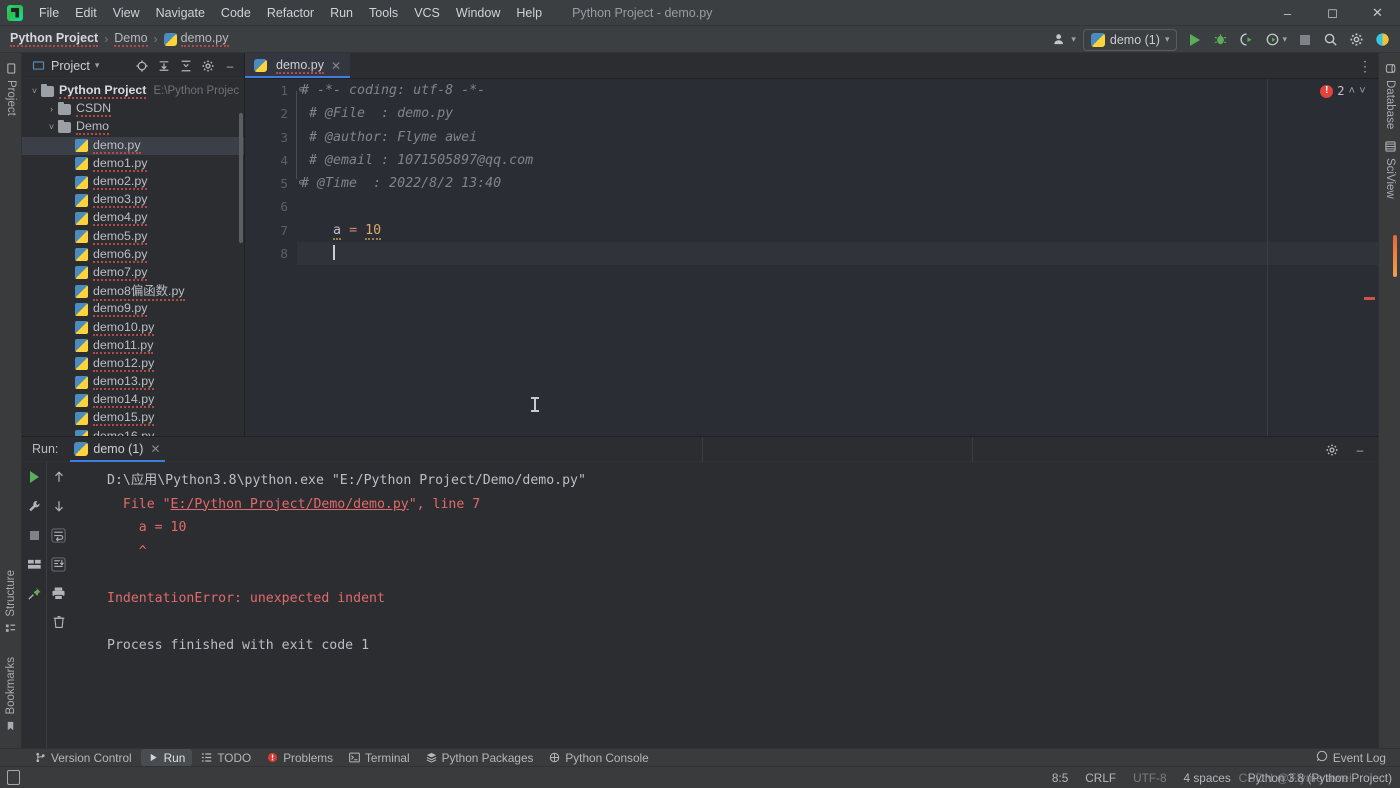  What do you see at coordinates (133, 218) in the screenshot?
I see `tree-item-demo4.py: demo4.py` at bounding box center [133, 218].